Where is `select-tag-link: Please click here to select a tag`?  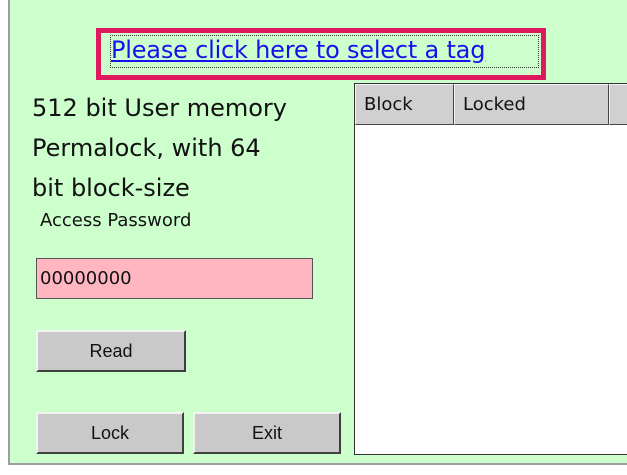
select-tag-link: Please click here to select a tag is located at coordinates (323, 50).